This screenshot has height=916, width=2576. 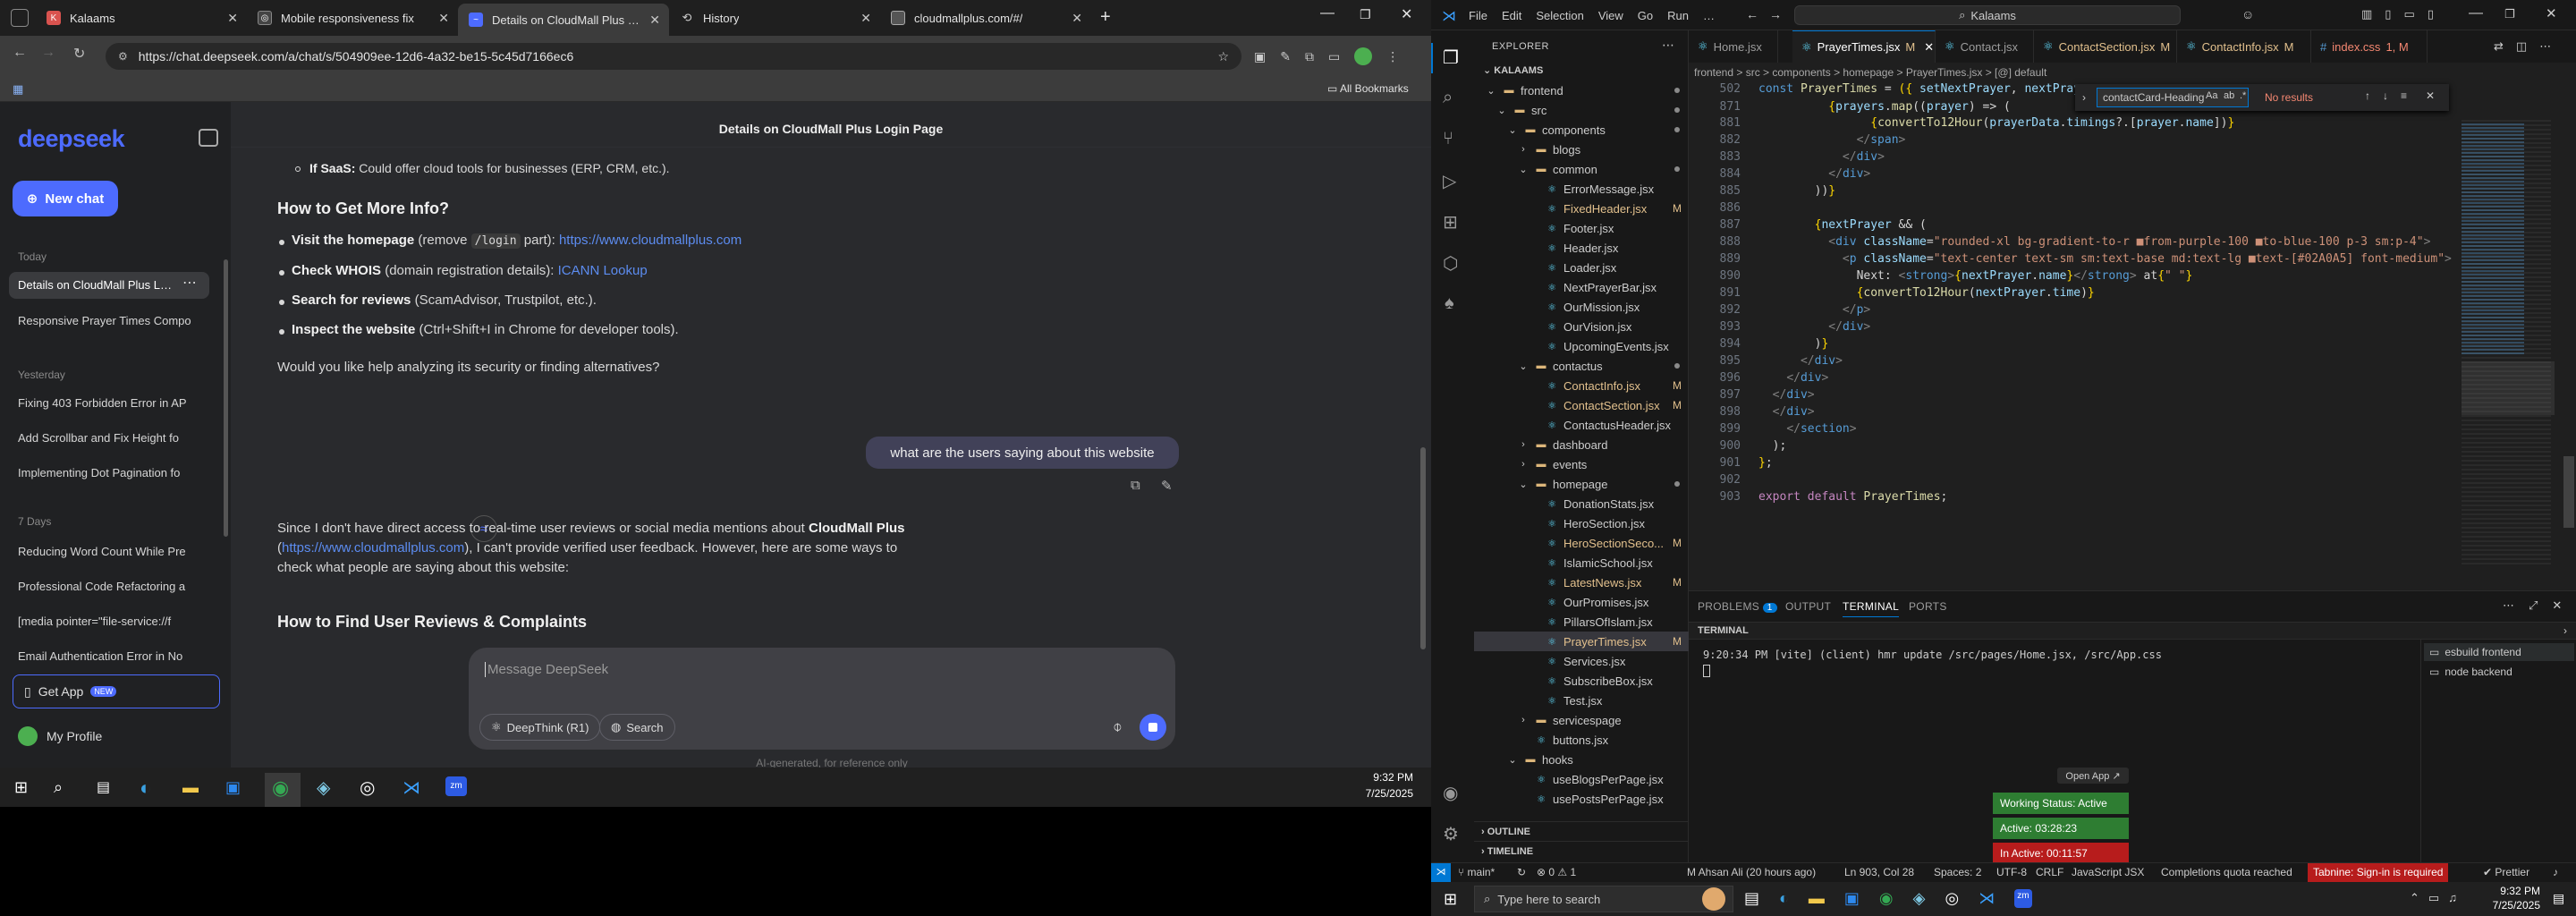 What do you see at coordinates (2568, 492) in the screenshot?
I see `editor-scrollbar` at bounding box center [2568, 492].